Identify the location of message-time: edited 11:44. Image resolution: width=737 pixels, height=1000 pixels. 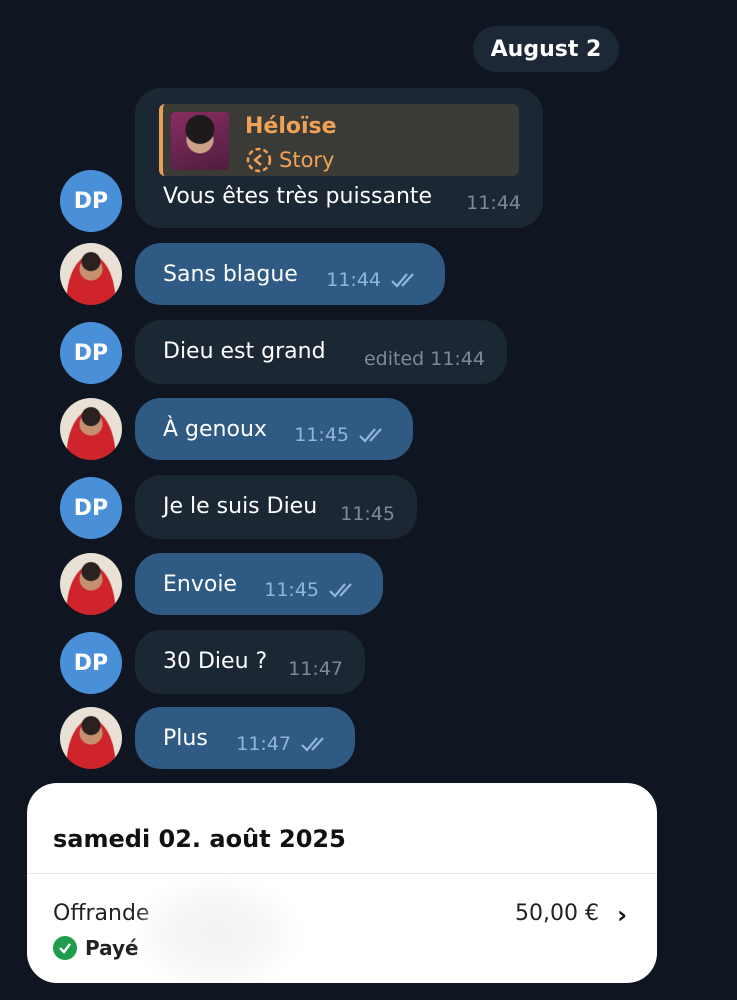
(424, 359).